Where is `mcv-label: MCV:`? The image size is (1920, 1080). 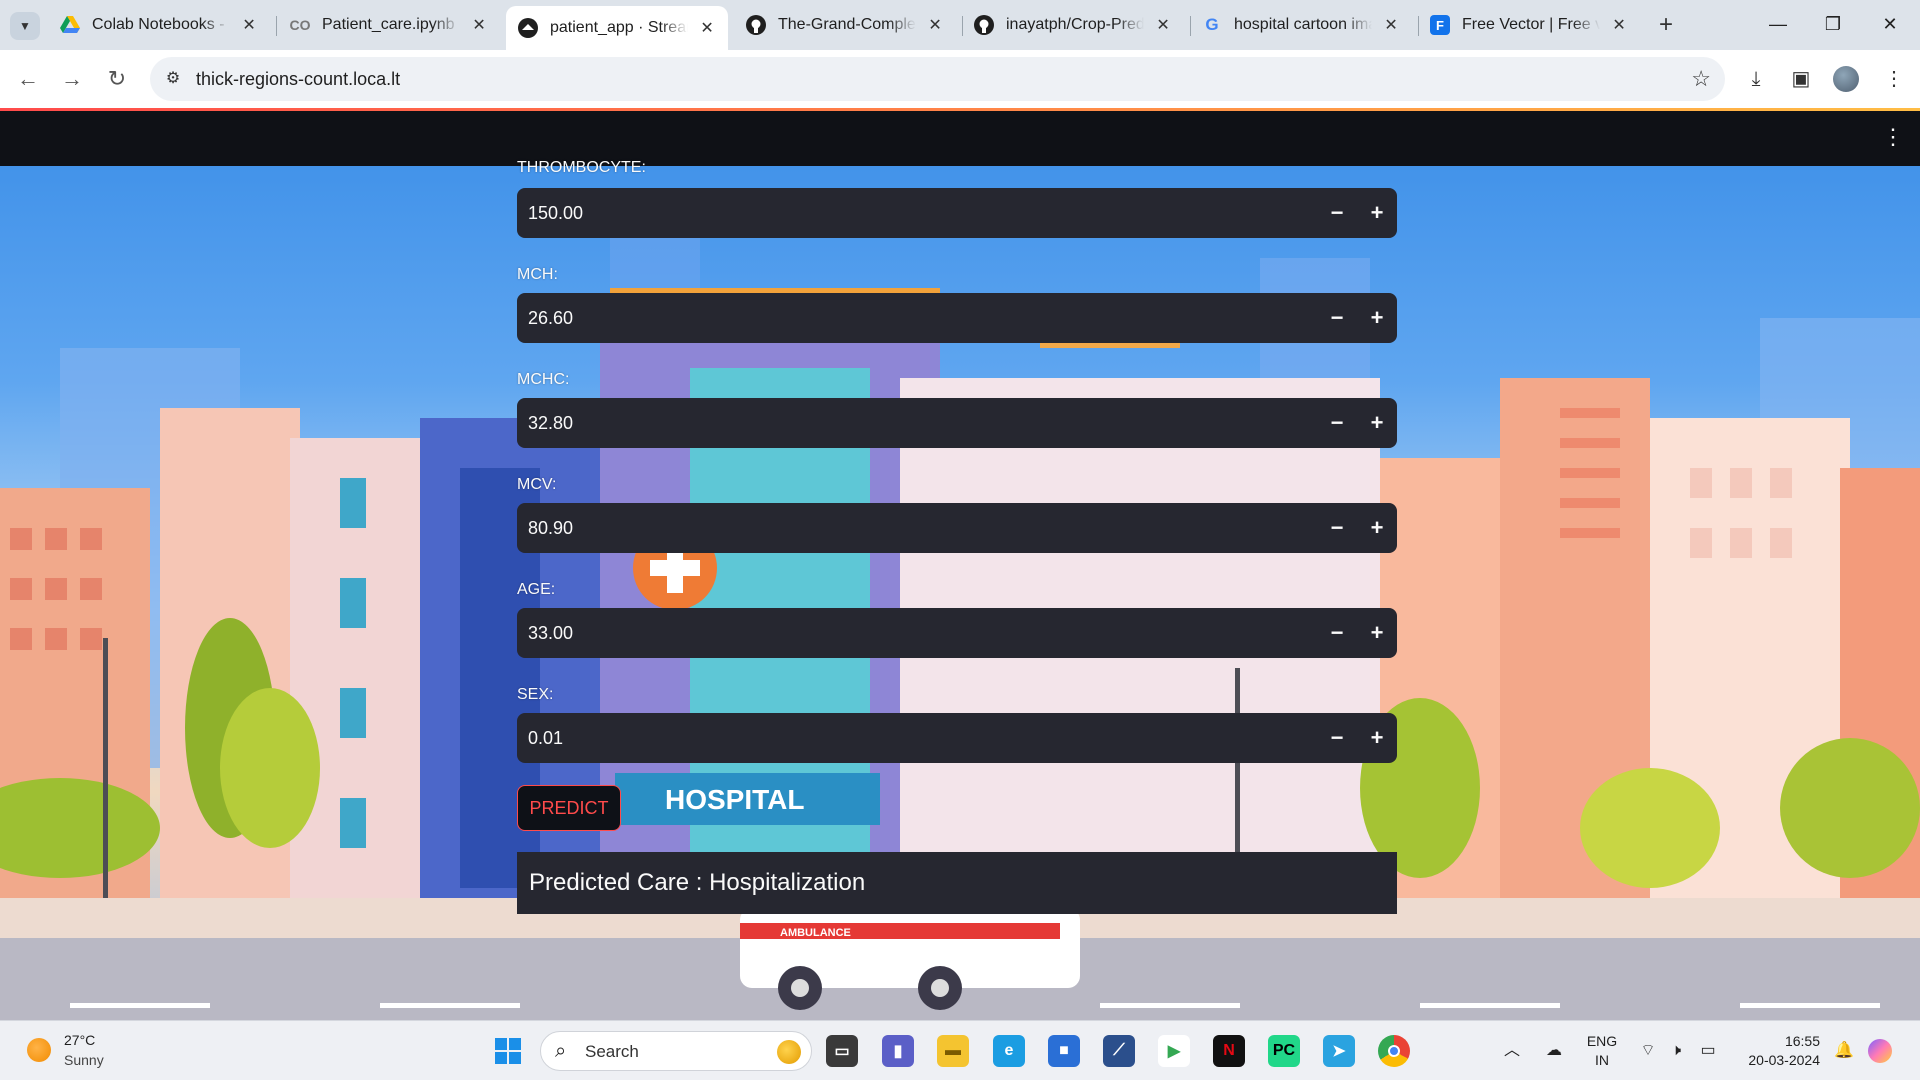
mcv-label: MCV: is located at coordinates (537, 484).